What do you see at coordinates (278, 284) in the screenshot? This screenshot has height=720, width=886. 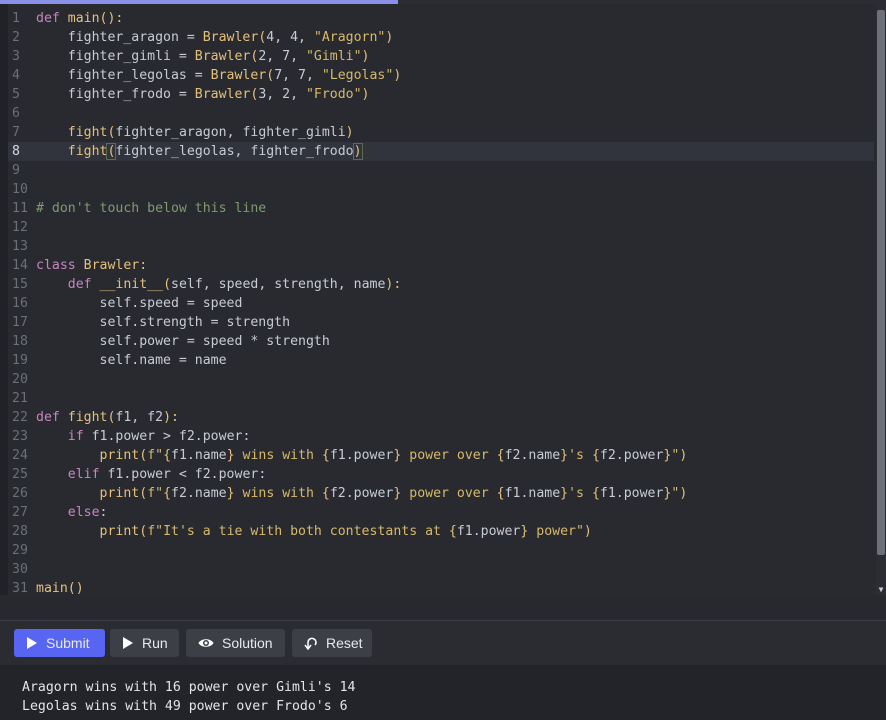 I see `code-token: self, speed, strength, name` at bounding box center [278, 284].